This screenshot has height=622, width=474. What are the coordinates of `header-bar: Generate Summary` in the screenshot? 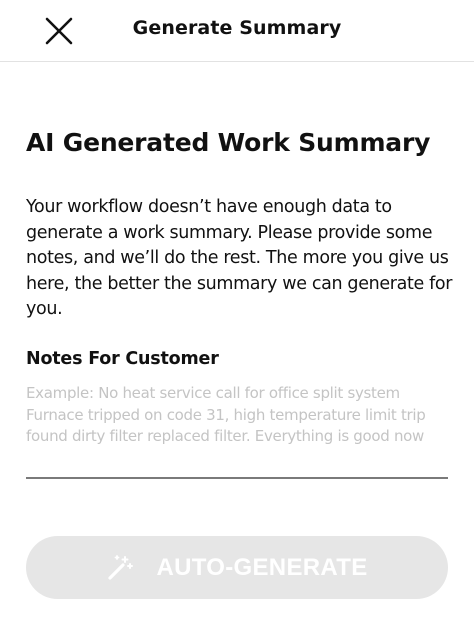 It's located at (237, 31).